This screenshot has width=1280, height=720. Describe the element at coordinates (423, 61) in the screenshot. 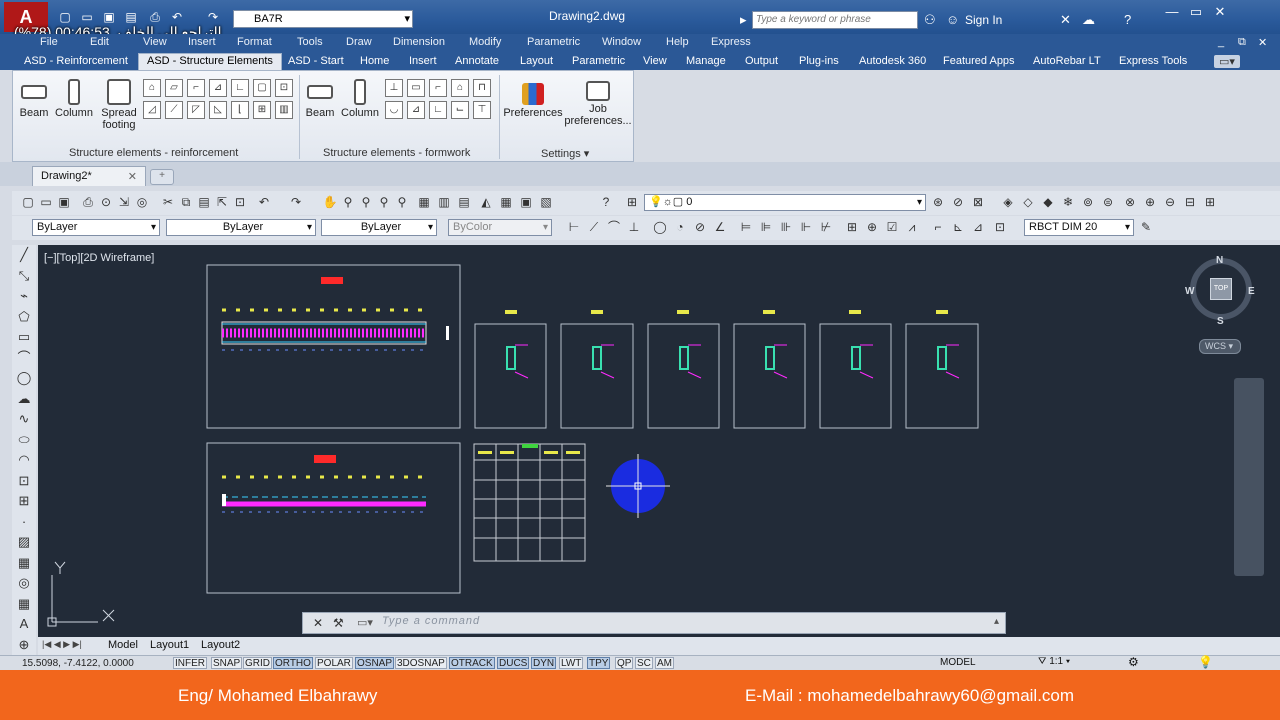

I see `tab-insert: Insert` at that location.